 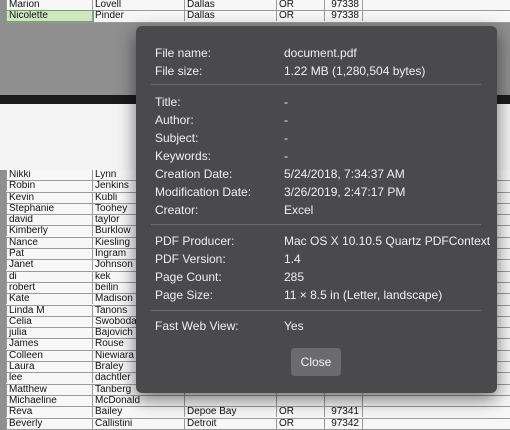 I want to click on table-row: Nicolette Pinder Dallas OR 97338, so click(x=257, y=16).